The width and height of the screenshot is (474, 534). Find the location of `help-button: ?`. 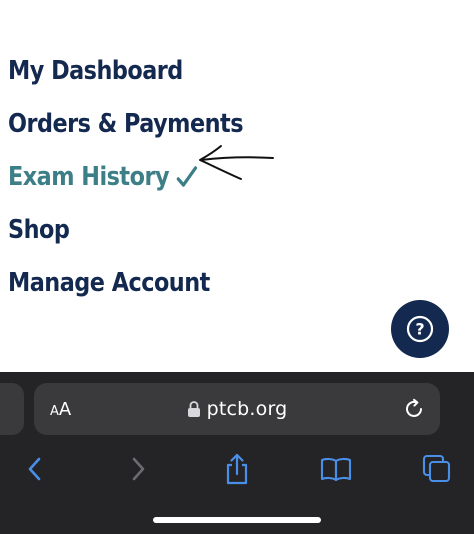

help-button: ? is located at coordinates (420, 329).